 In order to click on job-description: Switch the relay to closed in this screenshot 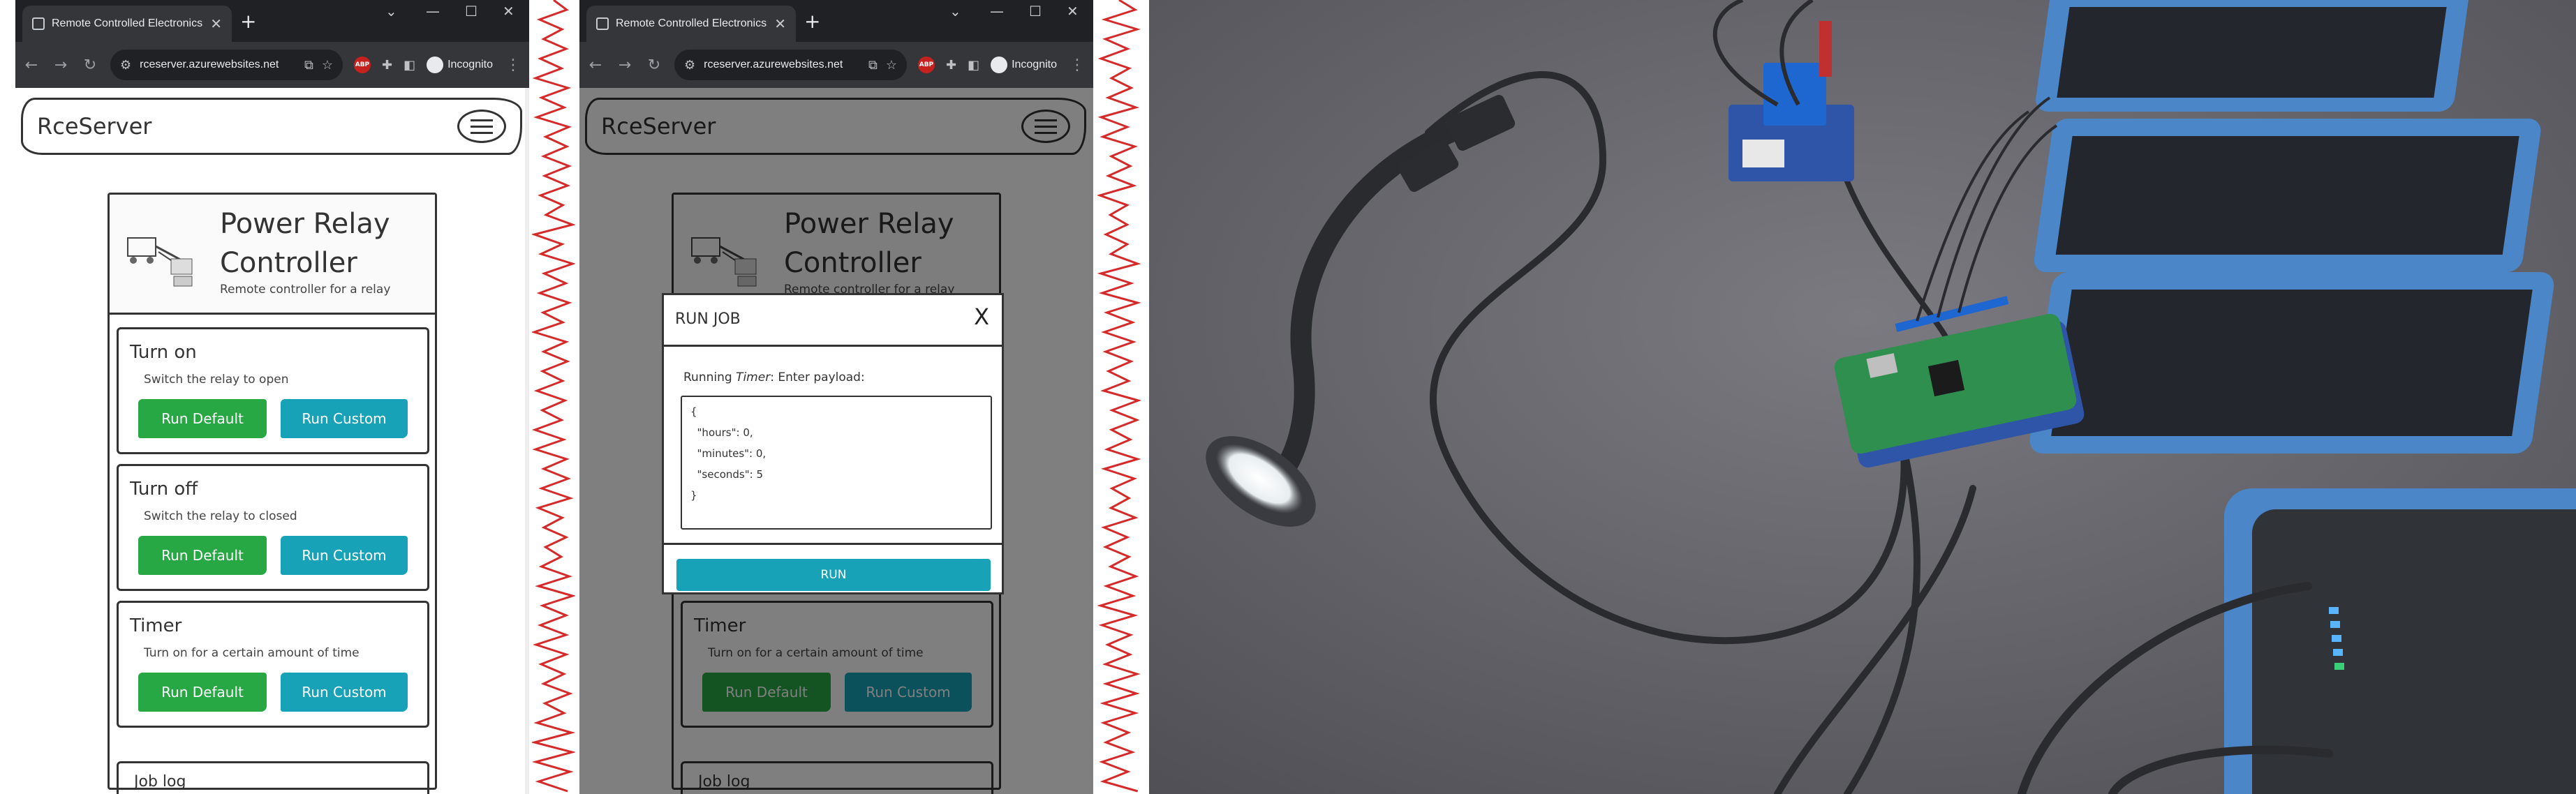, I will do `click(220, 516)`.